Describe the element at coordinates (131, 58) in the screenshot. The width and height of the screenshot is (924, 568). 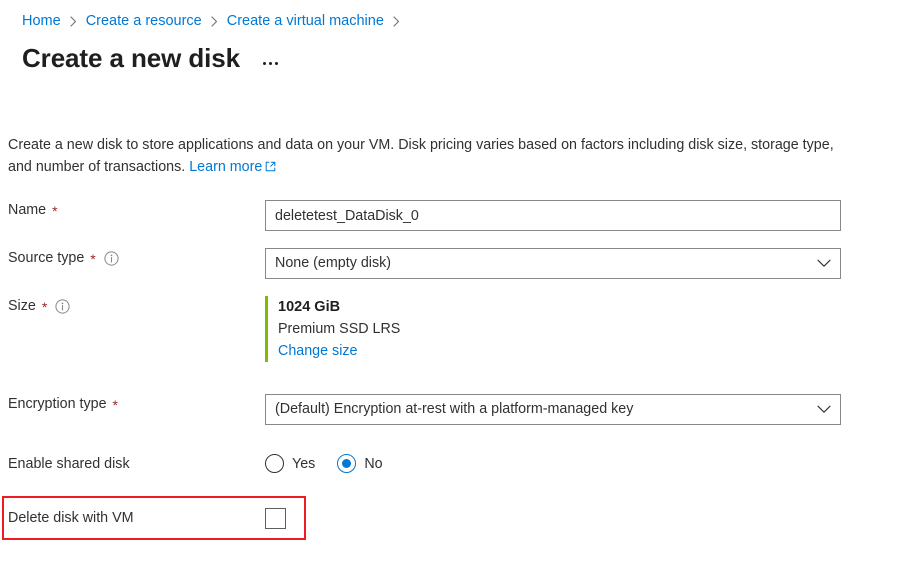
I see `page-title: Create a new disk` at that location.